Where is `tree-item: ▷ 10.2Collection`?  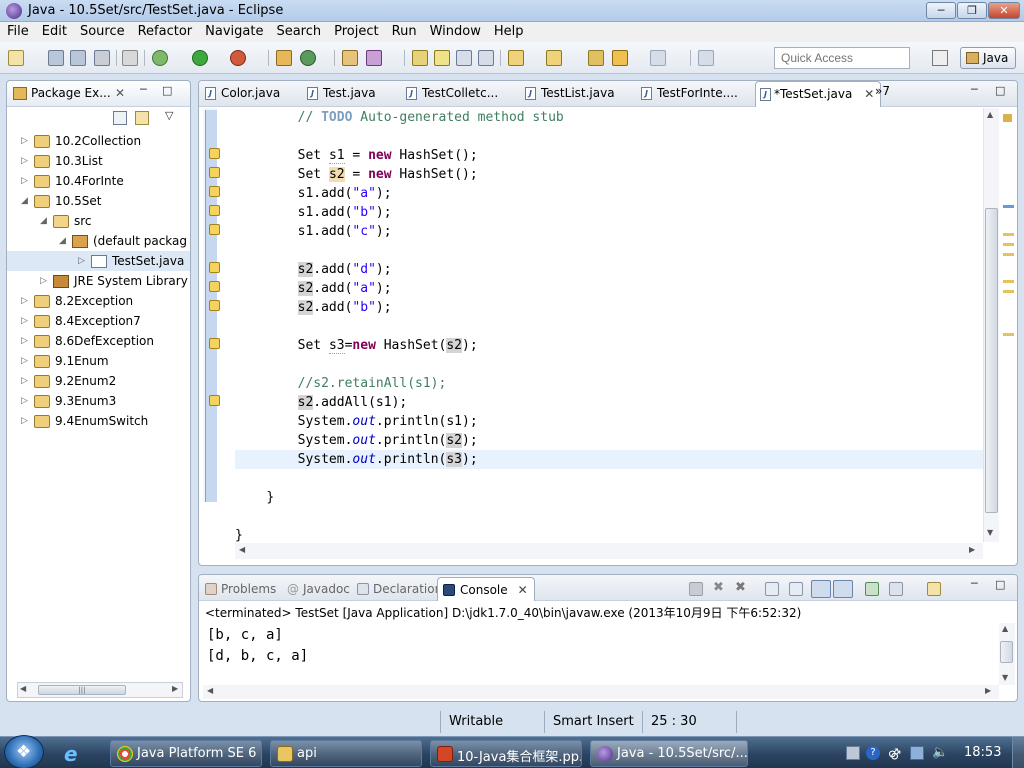
tree-item: ▷ 10.2Collection is located at coordinates (98, 141).